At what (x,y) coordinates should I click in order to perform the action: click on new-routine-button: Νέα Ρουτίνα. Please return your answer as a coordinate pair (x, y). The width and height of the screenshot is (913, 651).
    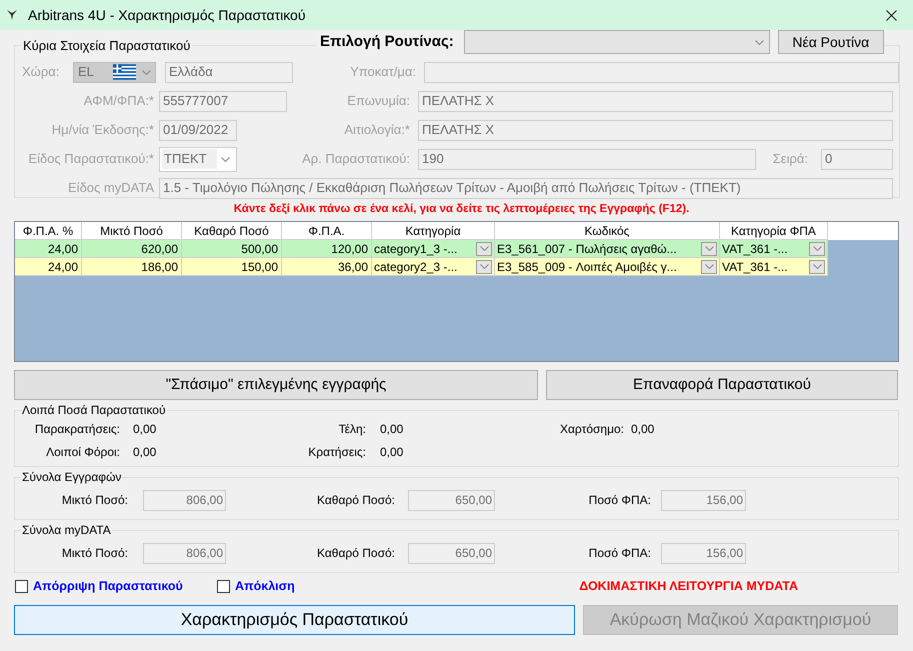
    Looking at the image, I should click on (831, 42).